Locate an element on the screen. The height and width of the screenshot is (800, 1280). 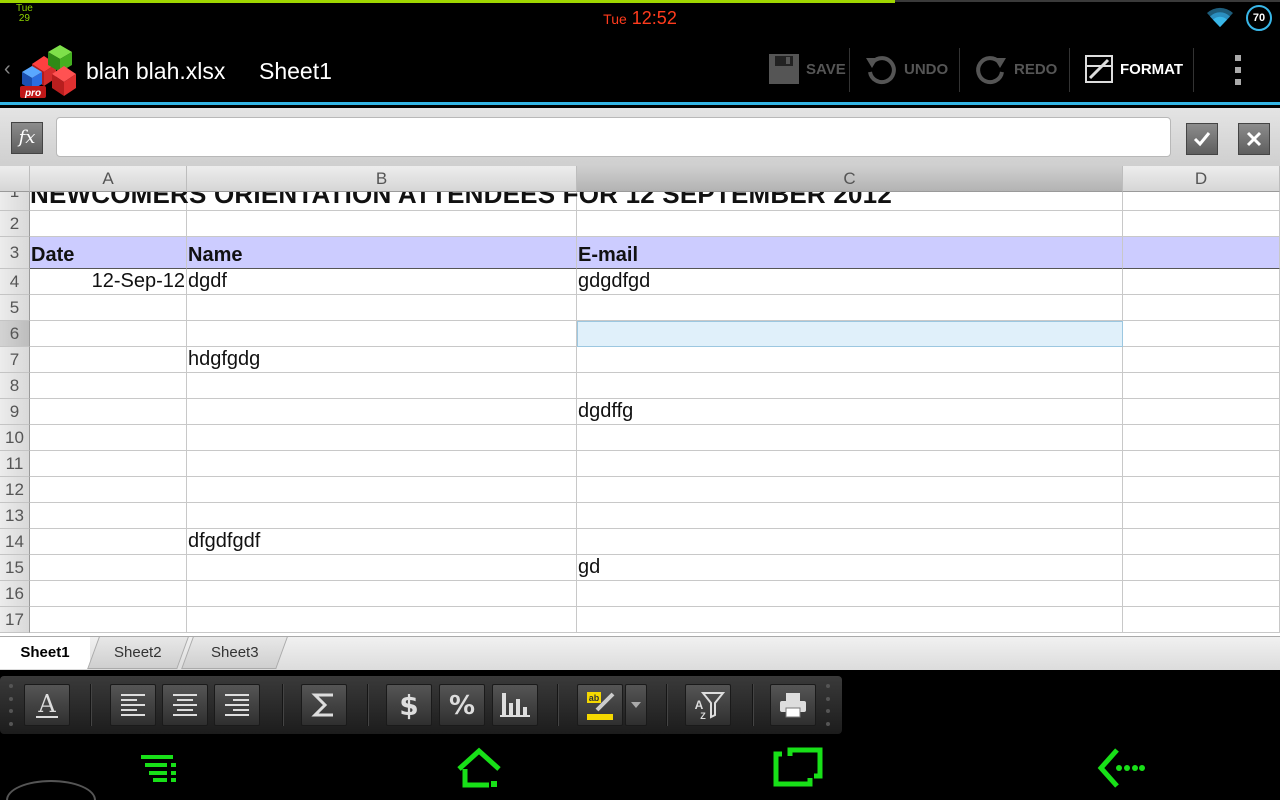
cell-a6 is located at coordinates (108, 334).